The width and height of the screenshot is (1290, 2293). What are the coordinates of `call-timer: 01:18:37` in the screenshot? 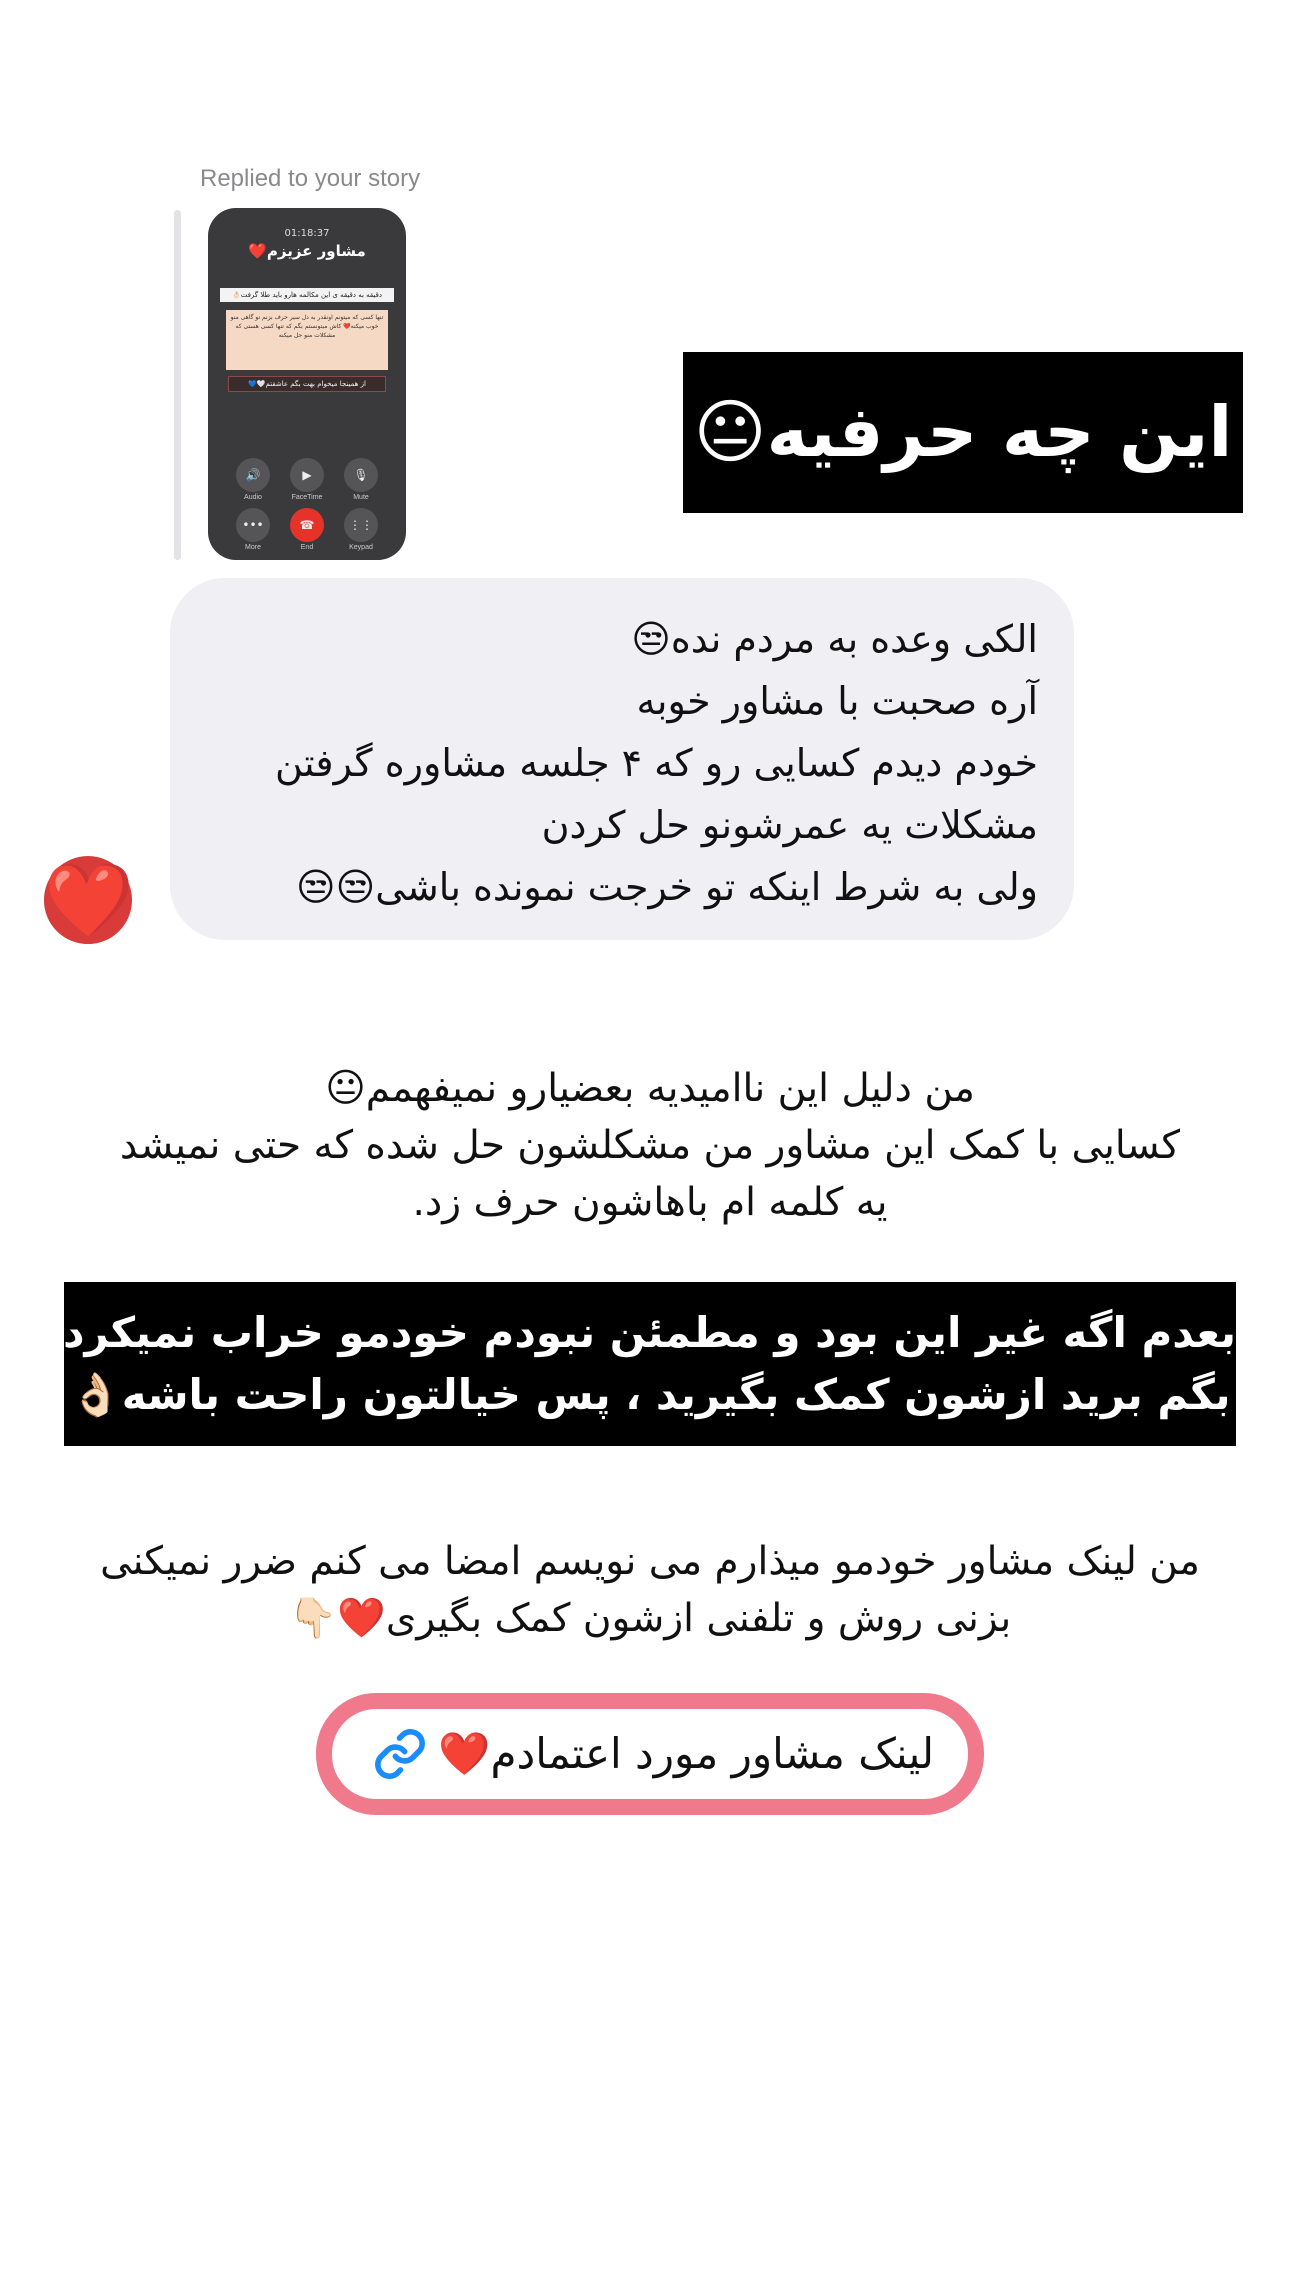 It's located at (307, 233).